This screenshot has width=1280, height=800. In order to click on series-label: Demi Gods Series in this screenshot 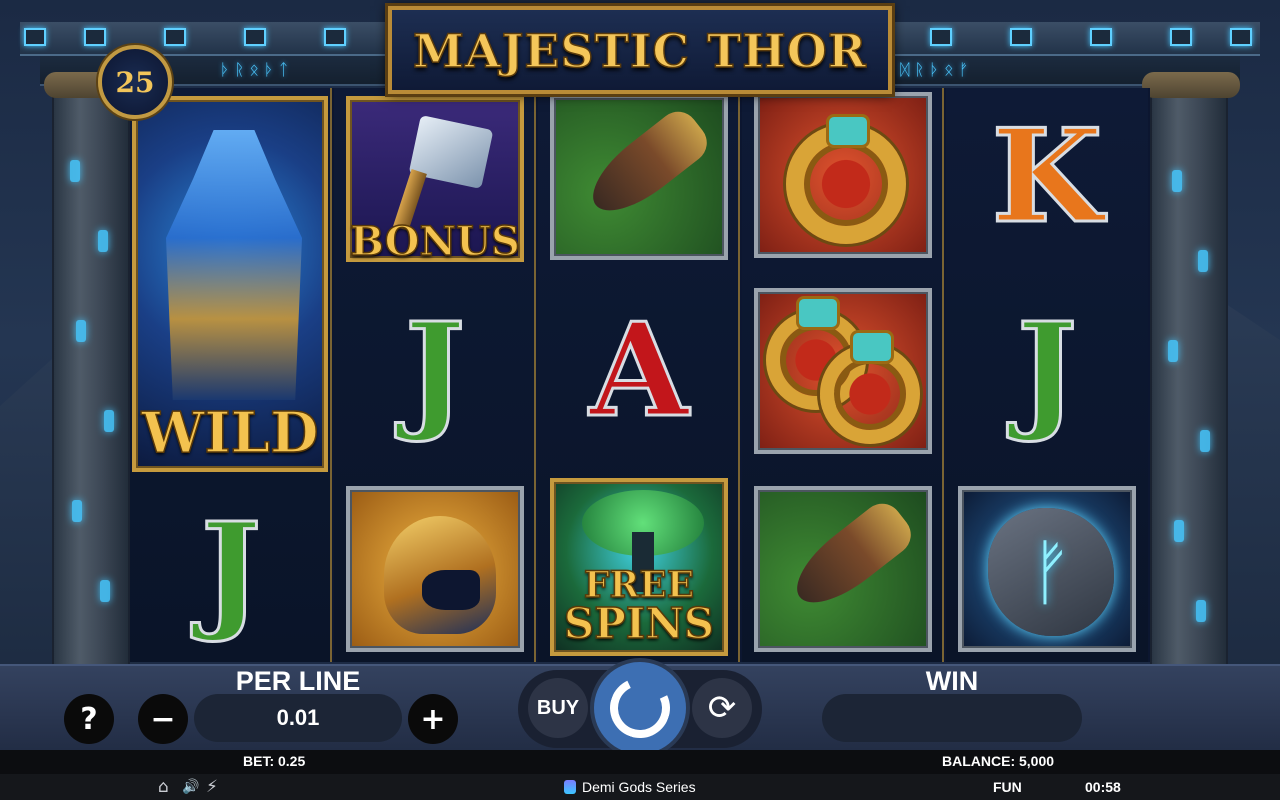, I will do `click(630, 787)`.